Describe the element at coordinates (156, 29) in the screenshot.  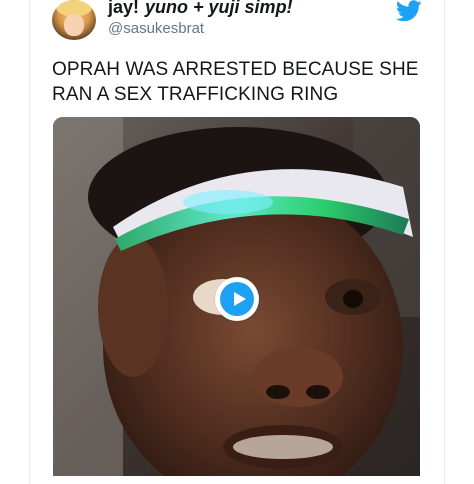
I see `user-handle: @sasukesbrat` at that location.